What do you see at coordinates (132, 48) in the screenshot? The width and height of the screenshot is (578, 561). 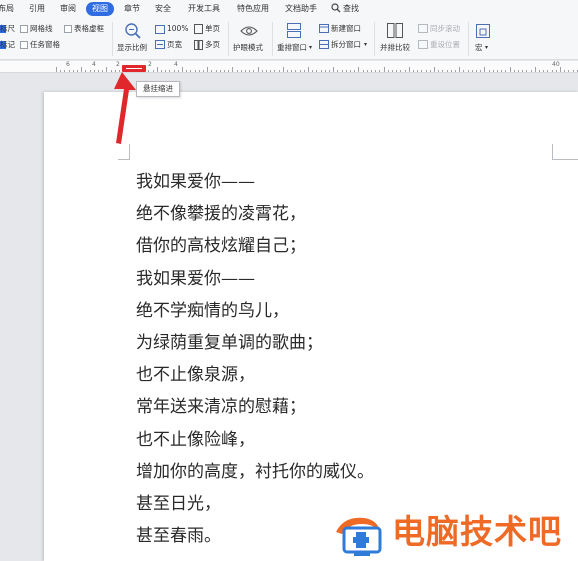 I see `zoom-label: 显示比例` at bounding box center [132, 48].